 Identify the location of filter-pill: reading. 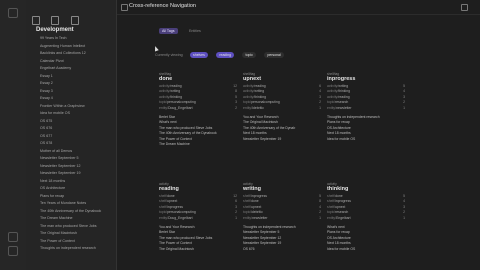
(225, 55).